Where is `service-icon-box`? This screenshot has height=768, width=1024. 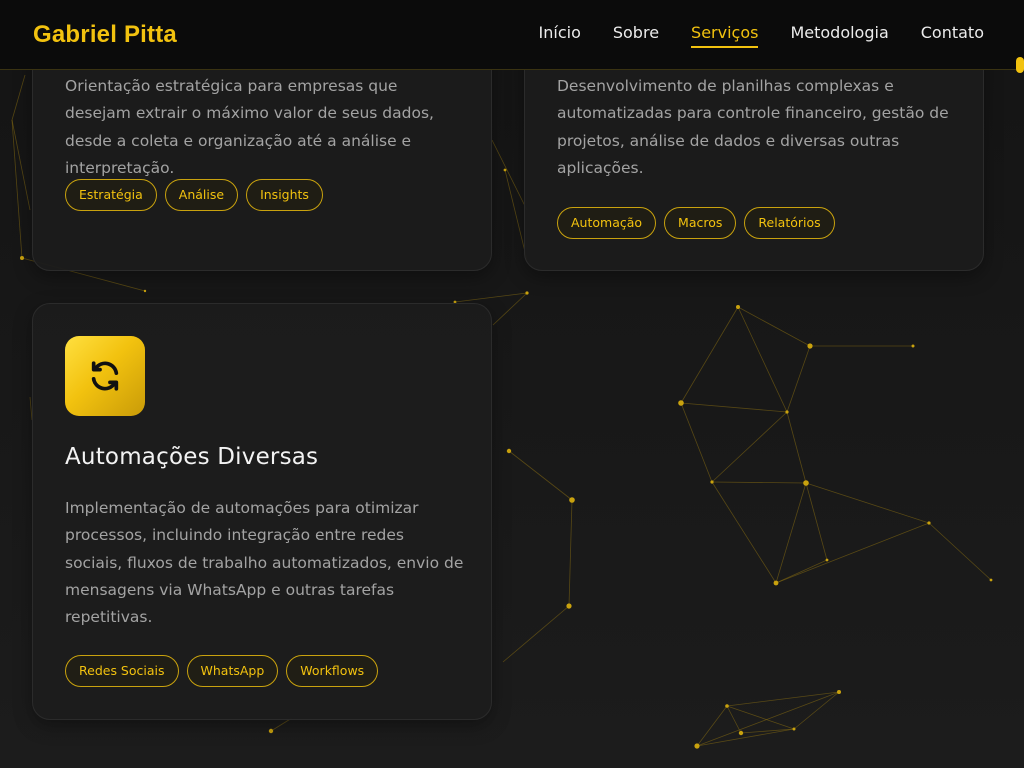 service-icon-box is located at coordinates (105, 376).